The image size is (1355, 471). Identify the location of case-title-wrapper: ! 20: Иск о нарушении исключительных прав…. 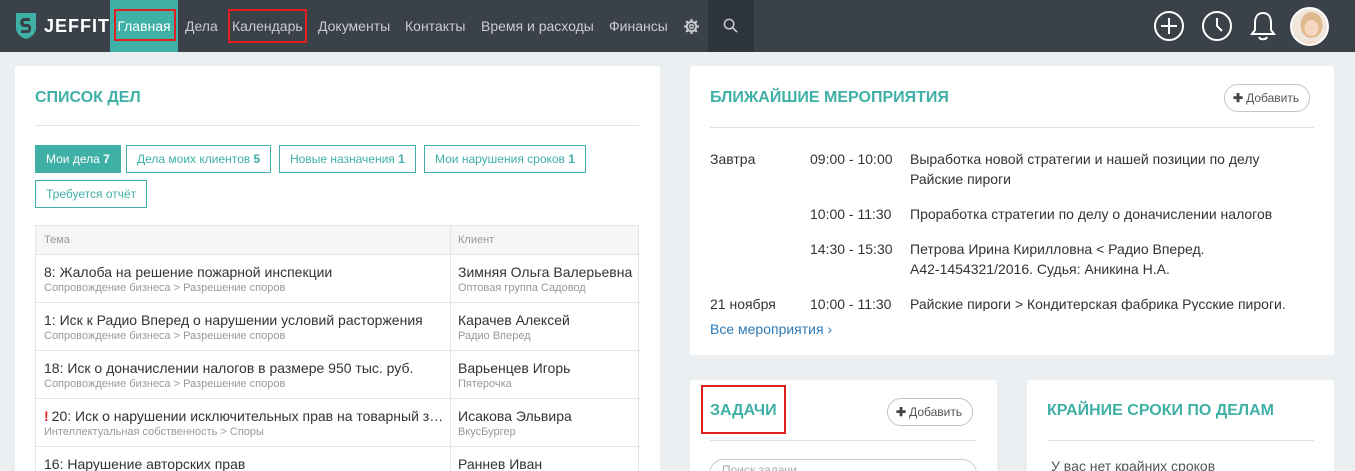
(246, 416).